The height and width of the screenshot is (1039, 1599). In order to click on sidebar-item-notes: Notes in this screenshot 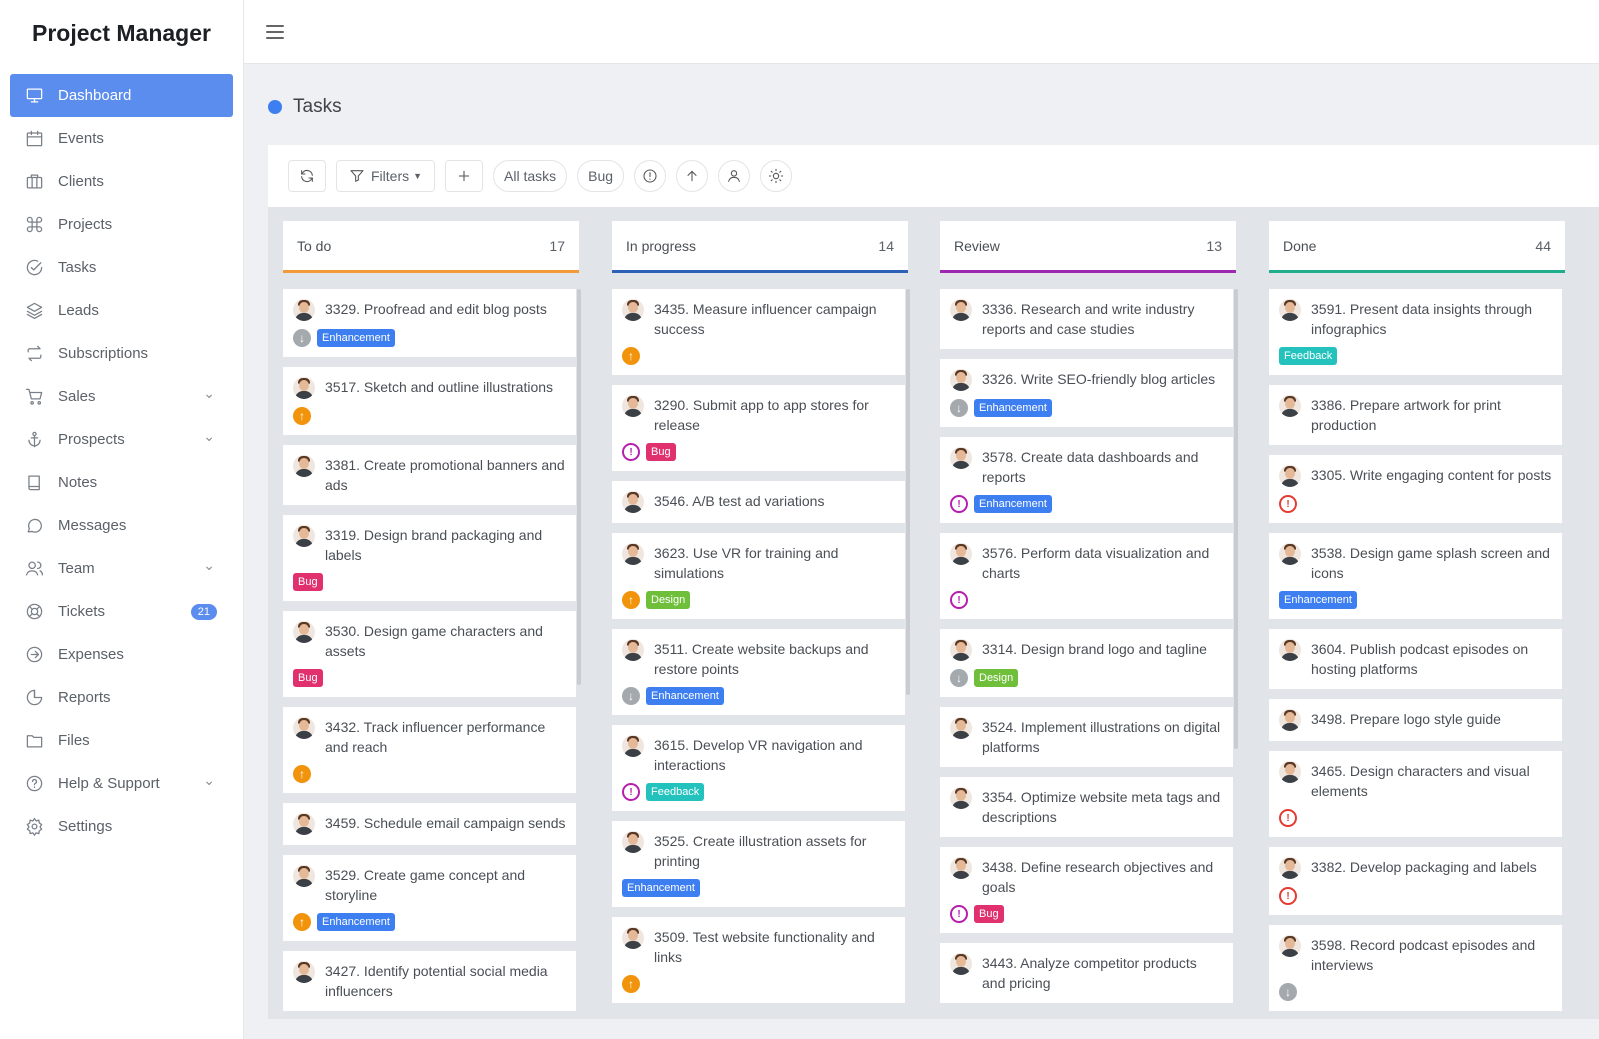, I will do `click(121, 482)`.